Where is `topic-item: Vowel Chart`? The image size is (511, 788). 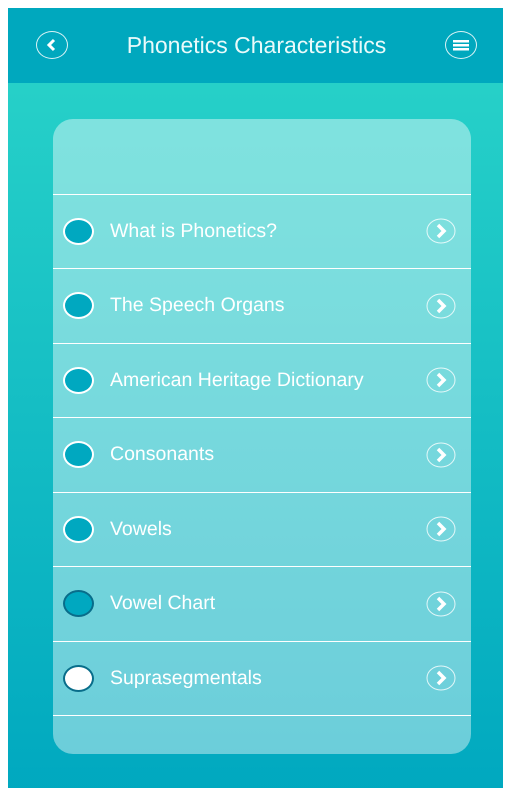
topic-item: Vowel Chart is located at coordinates (262, 604).